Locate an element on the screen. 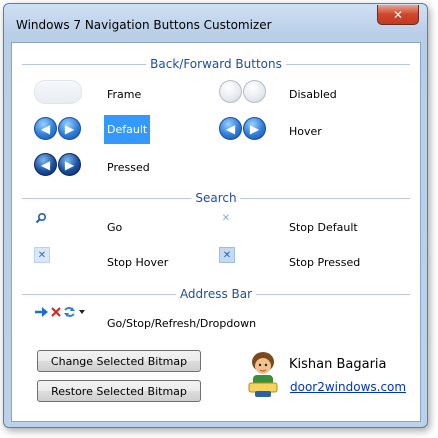 This screenshot has width=438, height=438. default-forward-icon: ▶ is located at coordinates (69, 128).